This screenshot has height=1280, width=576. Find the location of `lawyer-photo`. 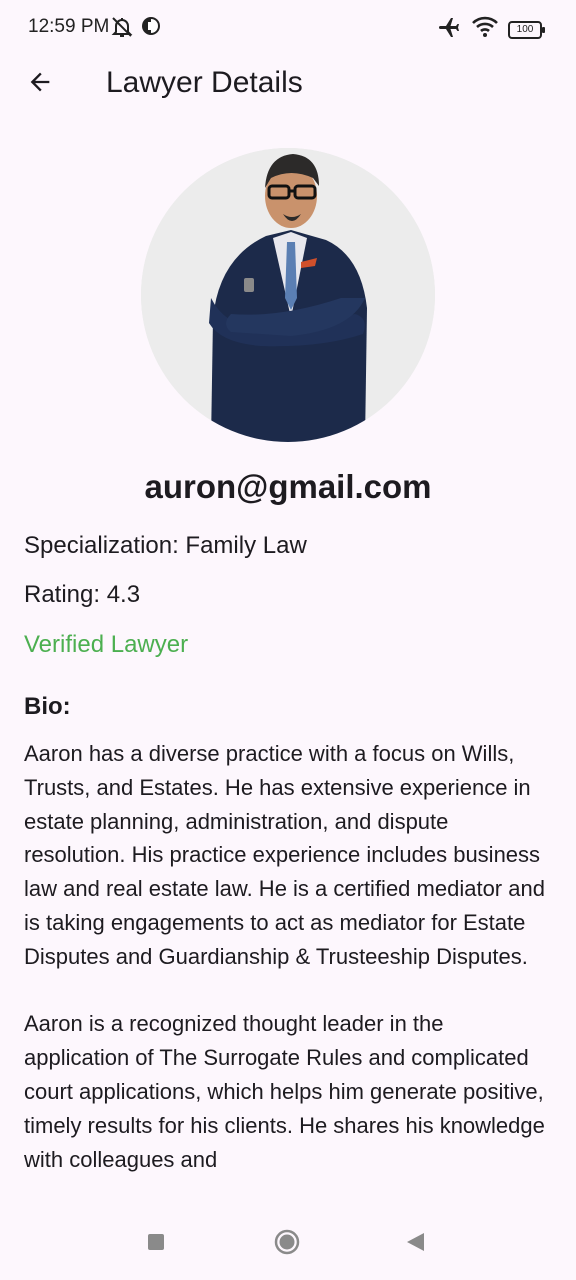

lawyer-photo is located at coordinates (288, 295).